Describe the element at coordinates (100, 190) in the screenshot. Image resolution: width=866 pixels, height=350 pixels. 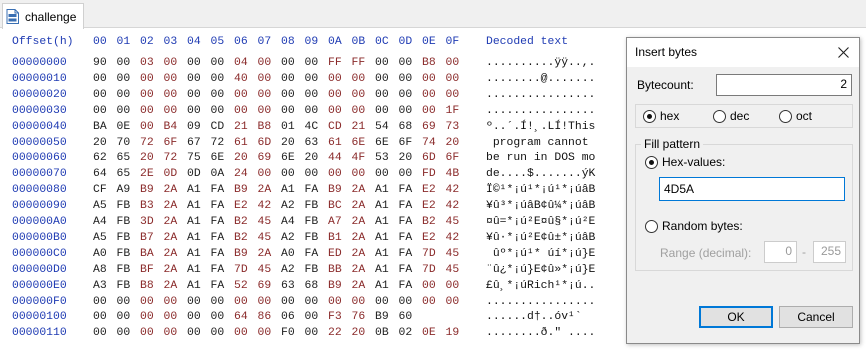
I see `byte-cell: CF` at that location.